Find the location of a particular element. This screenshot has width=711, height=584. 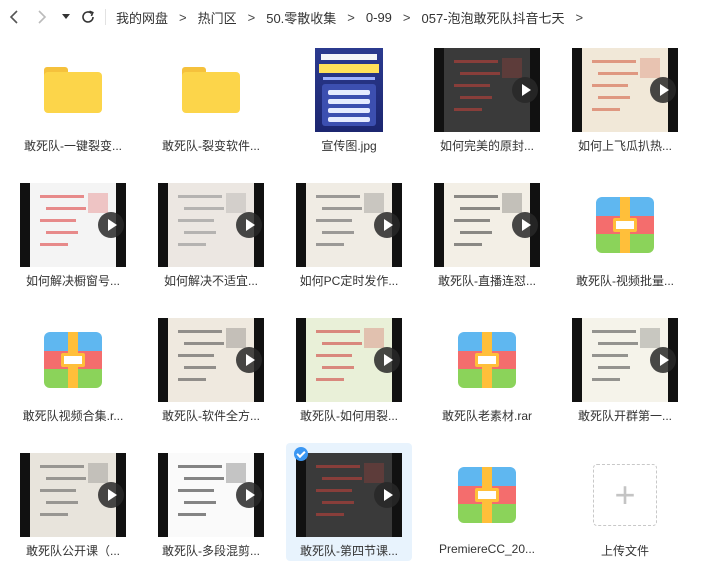

image-thumbnail is located at coordinates (349, 90).